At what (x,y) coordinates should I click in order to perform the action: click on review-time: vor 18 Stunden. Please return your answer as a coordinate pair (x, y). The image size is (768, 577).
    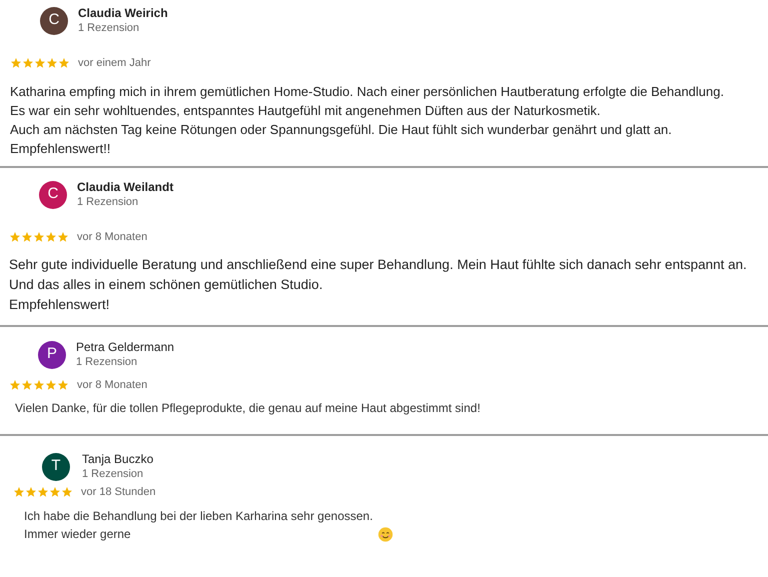
    Looking at the image, I should click on (118, 492).